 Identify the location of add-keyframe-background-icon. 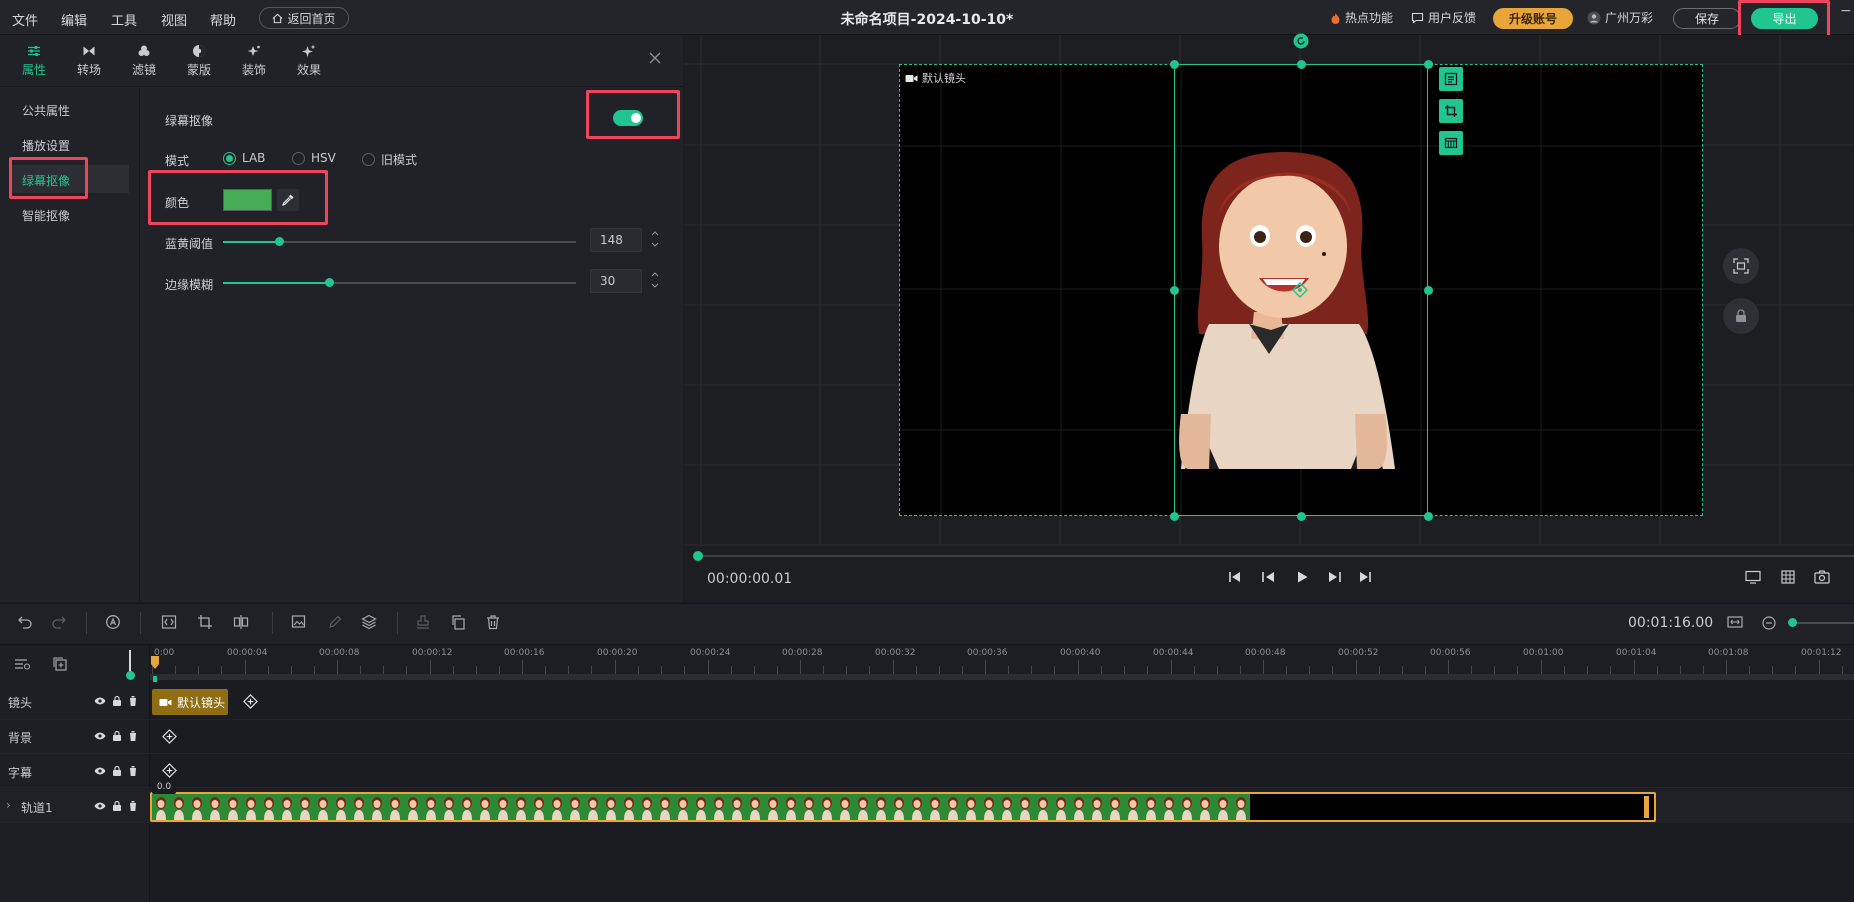
(169, 736).